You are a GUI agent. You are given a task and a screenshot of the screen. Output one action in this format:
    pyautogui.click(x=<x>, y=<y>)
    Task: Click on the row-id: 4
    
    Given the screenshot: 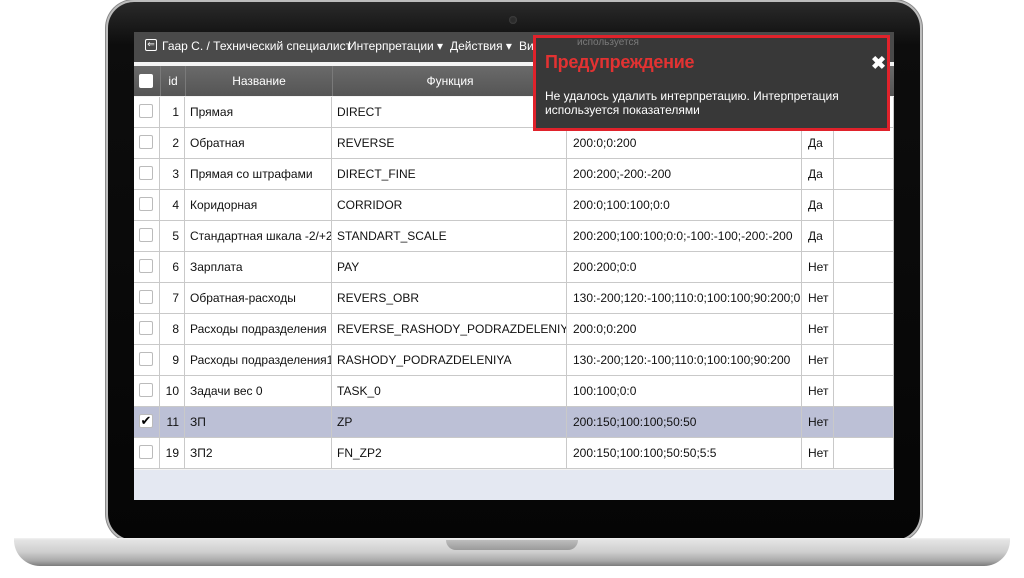 What is the action you would take?
    pyautogui.click(x=173, y=205)
    